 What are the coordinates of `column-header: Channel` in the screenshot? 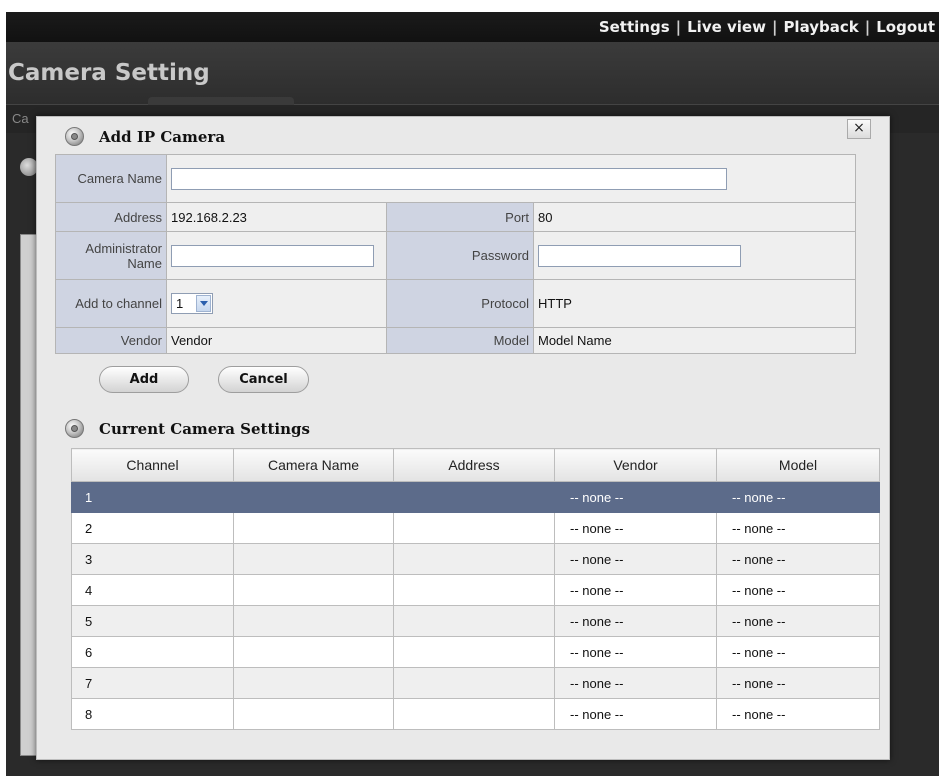 It's located at (152, 465).